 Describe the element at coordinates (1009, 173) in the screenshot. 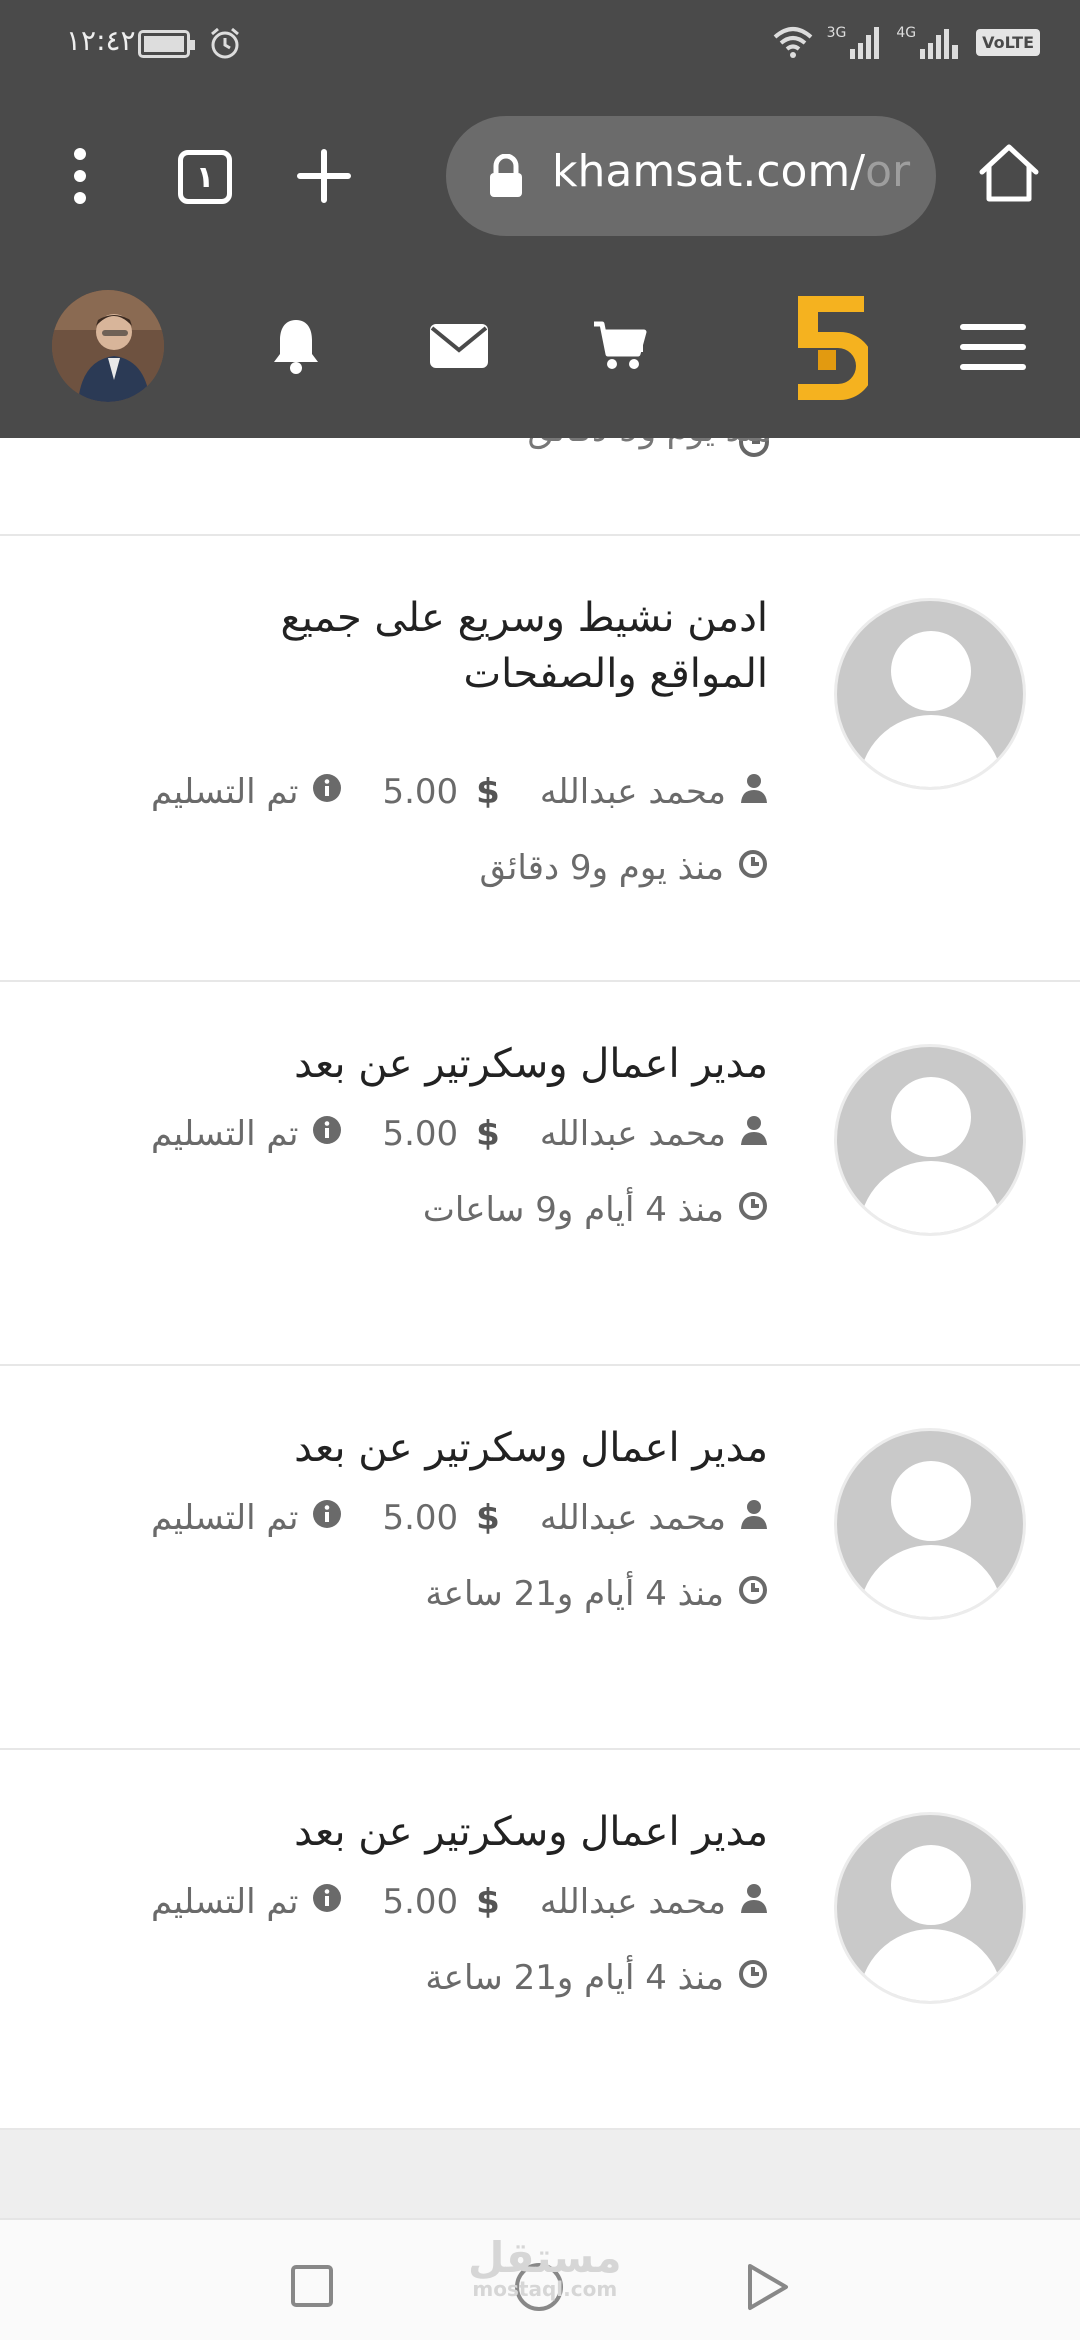

I see `home-icon` at that location.